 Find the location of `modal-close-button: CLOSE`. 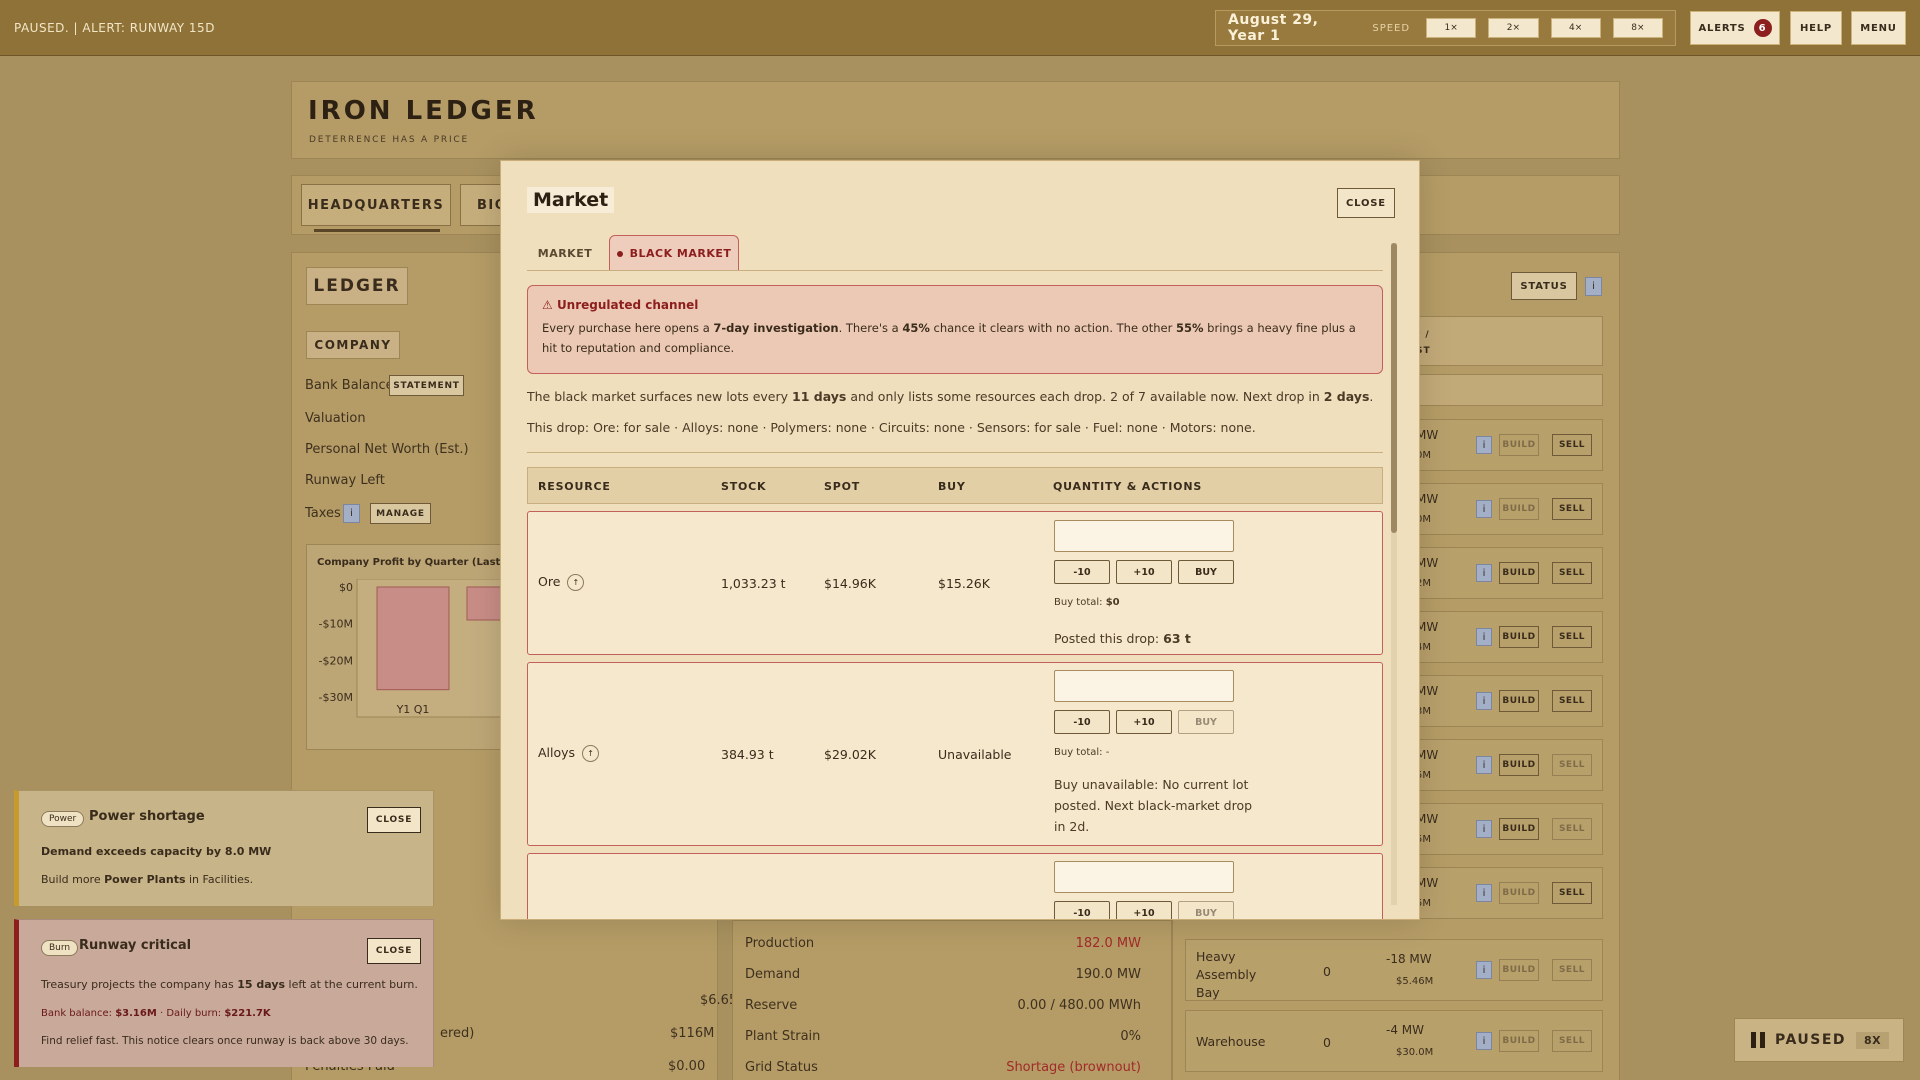

modal-close-button: CLOSE is located at coordinates (1366, 203).